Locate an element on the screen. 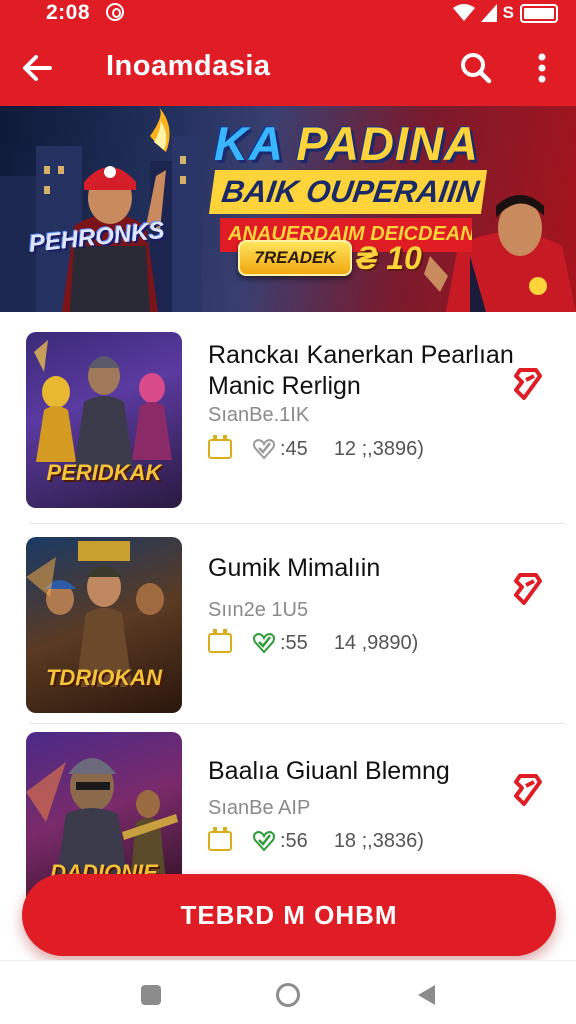 This screenshot has width=576, height=1024. game-count: 14 ,9890) is located at coordinates (376, 642).